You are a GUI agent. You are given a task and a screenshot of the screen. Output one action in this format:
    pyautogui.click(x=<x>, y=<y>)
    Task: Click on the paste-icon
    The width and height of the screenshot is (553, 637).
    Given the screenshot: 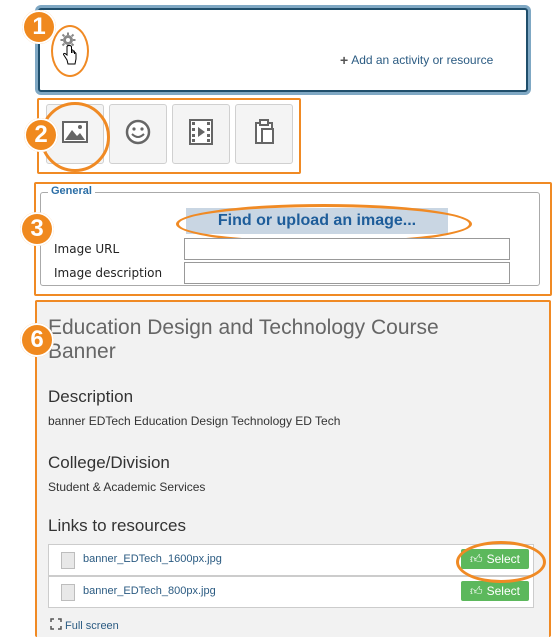 What is the action you would take?
    pyautogui.click(x=264, y=134)
    